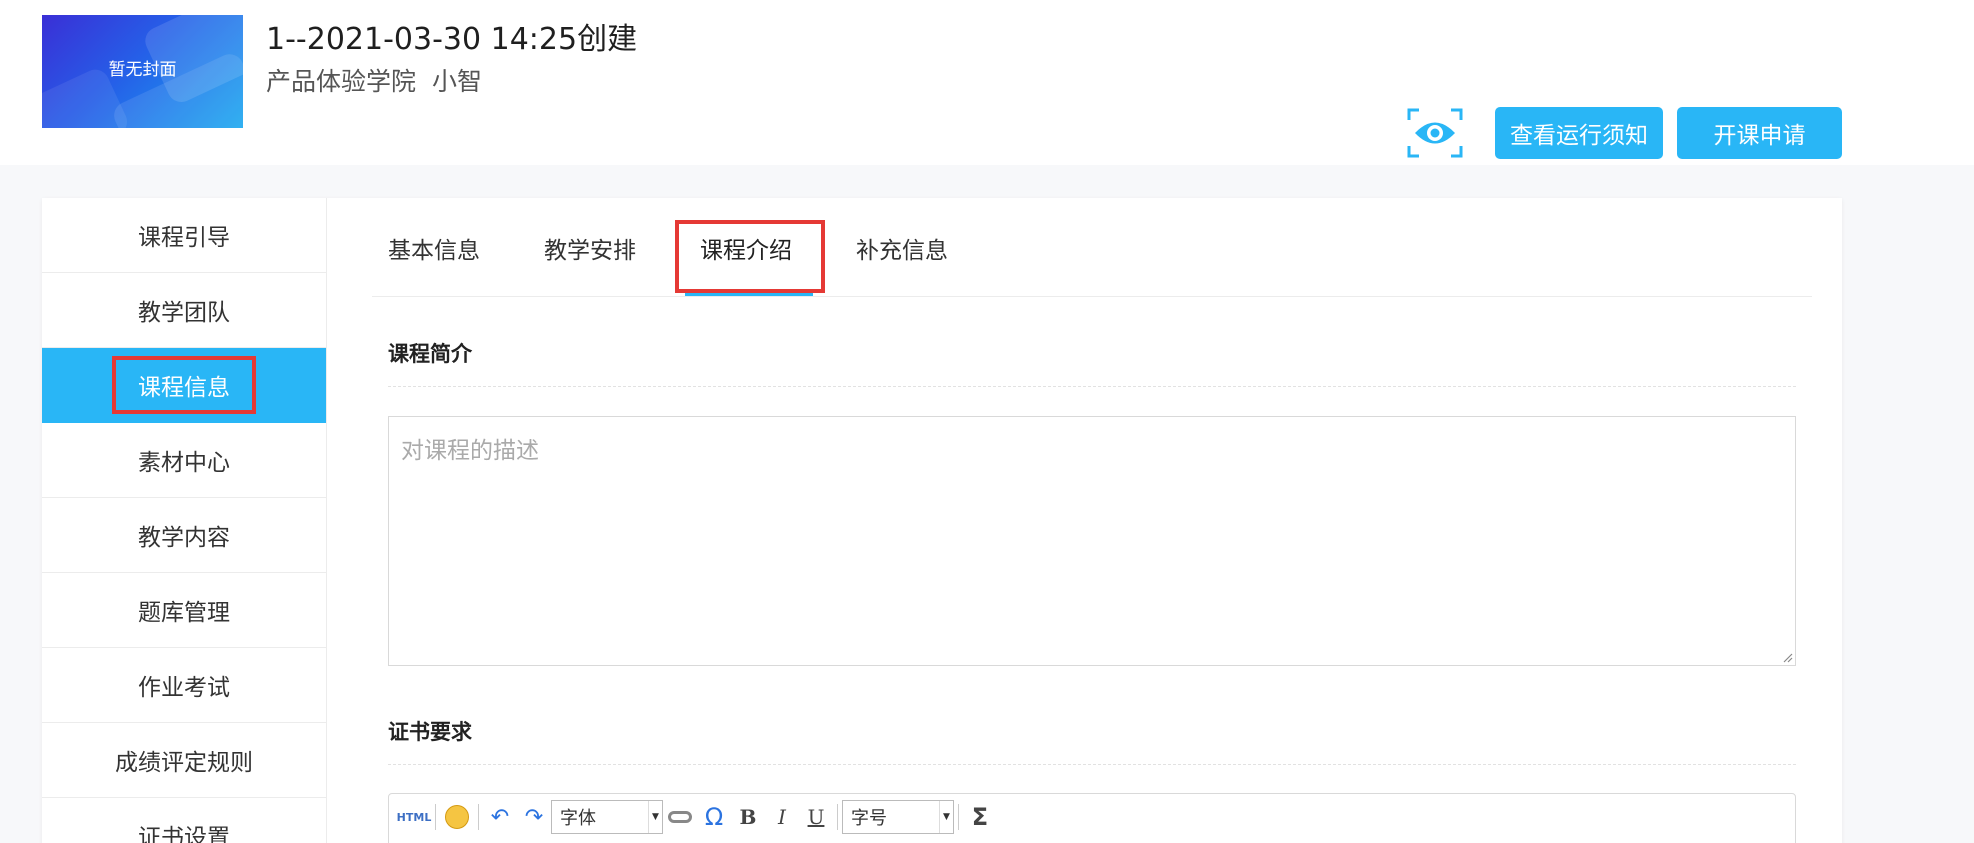 The image size is (1974, 843). Describe the element at coordinates (1579, 133) in the screenshot. I see `view-run-notice-button: 查看运行须知` at that location.